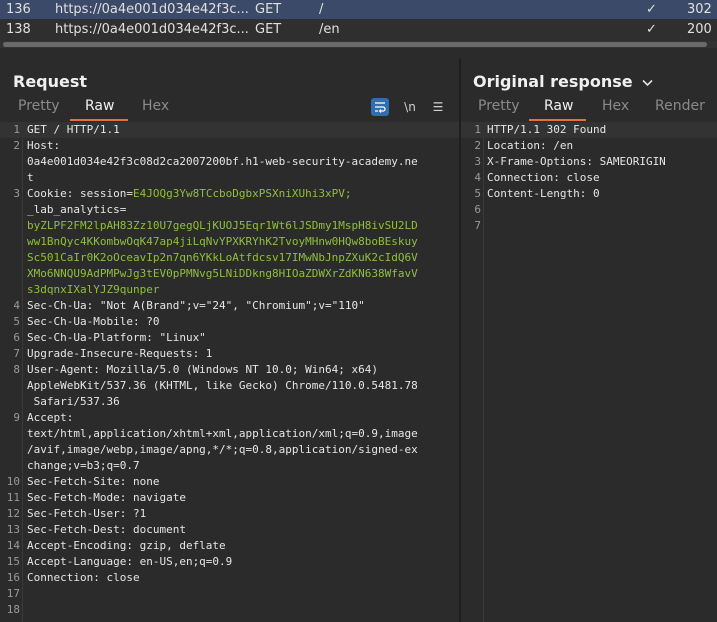 The width and height of the screenshot is (717, 622). Describe the element at coordinates (93, 290) in the screenshot. I see `line-text: s3dqnxIXalYJZ9qunper` at that location.